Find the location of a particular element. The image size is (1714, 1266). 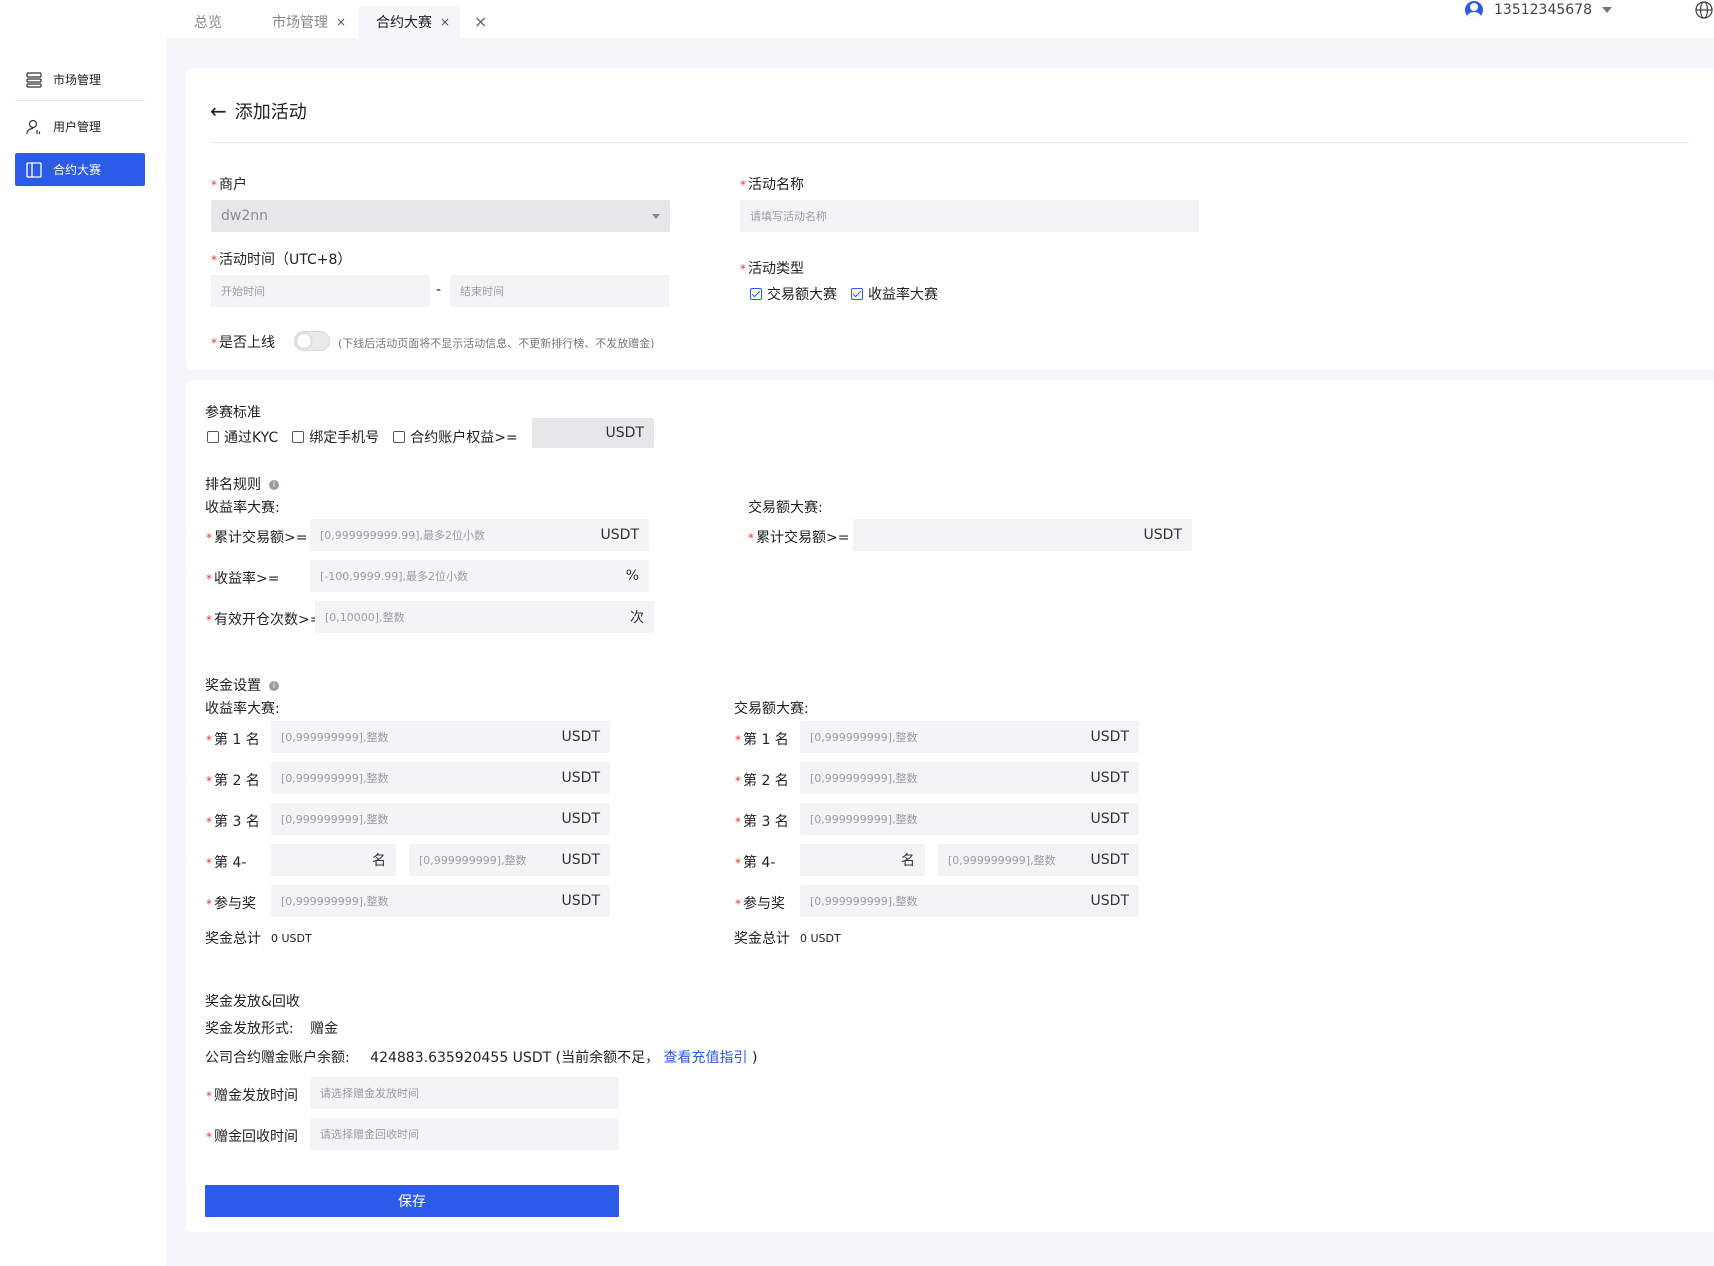

sidebar: 市场管理 用户管理 合约大赛 is located at coordinates (83, 633).